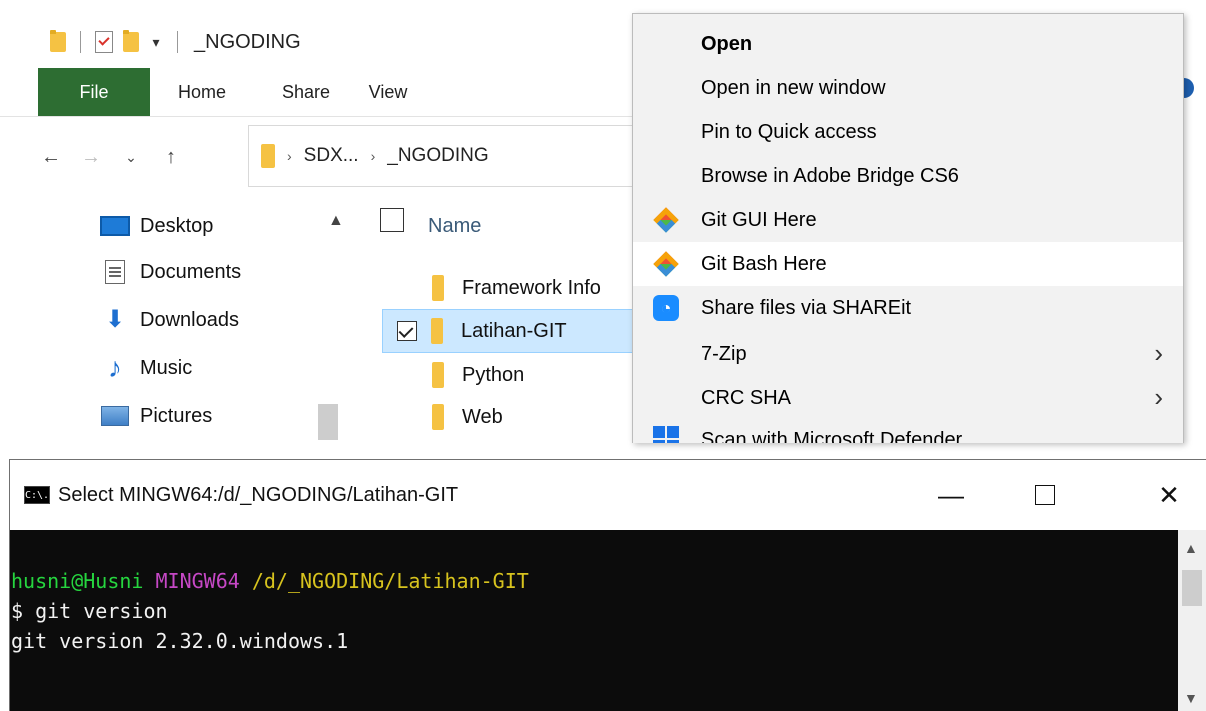 This screenshot has width=1206, height=711. Describe the element at coordinates (908, 264) in the screenshot. I see `menu-item-git-bash: Git Bash Here` at that location.